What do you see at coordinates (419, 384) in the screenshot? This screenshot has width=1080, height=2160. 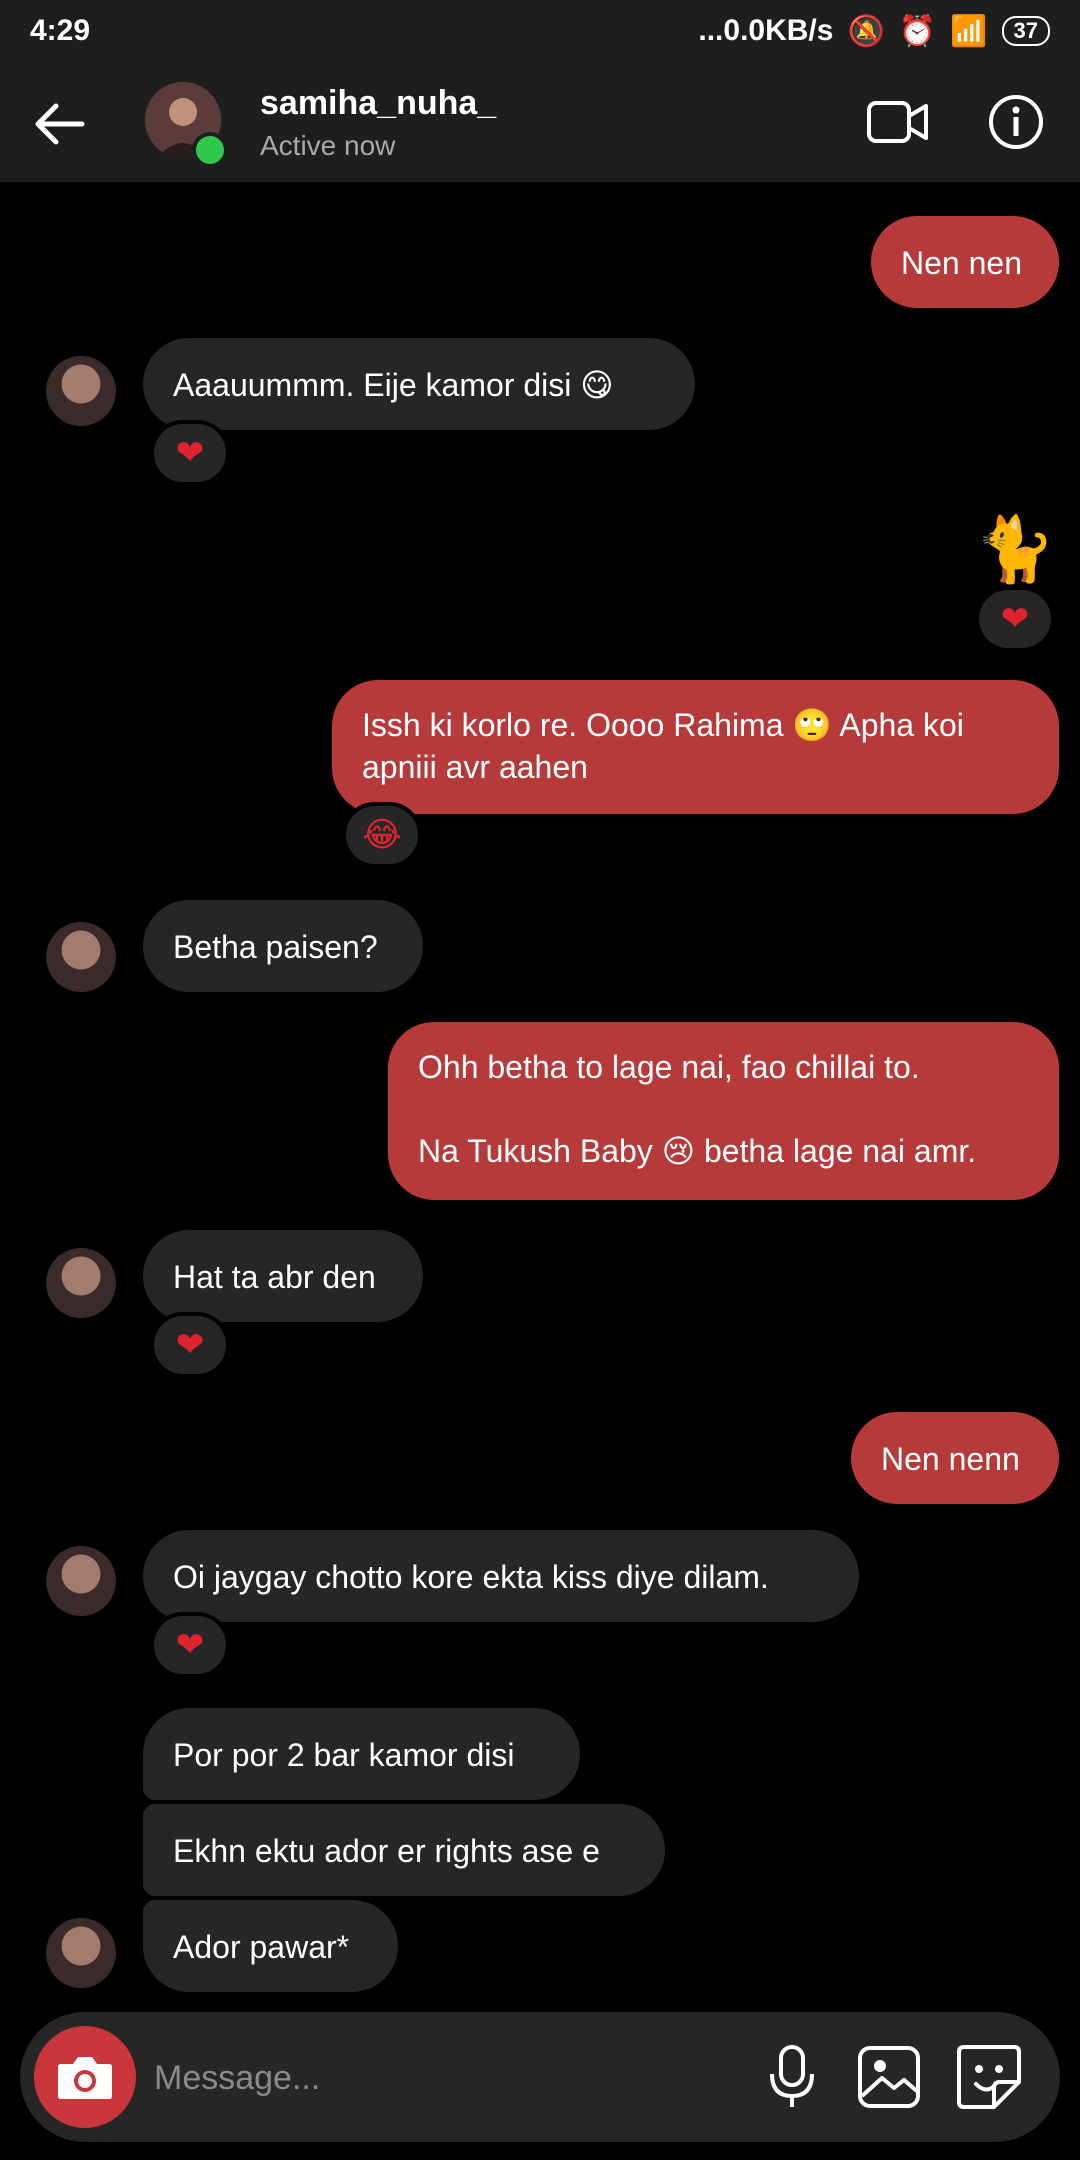 I see `message-incoming: Aaauummm. Eije kamor disi 😋` at bounding box center [419, 384].